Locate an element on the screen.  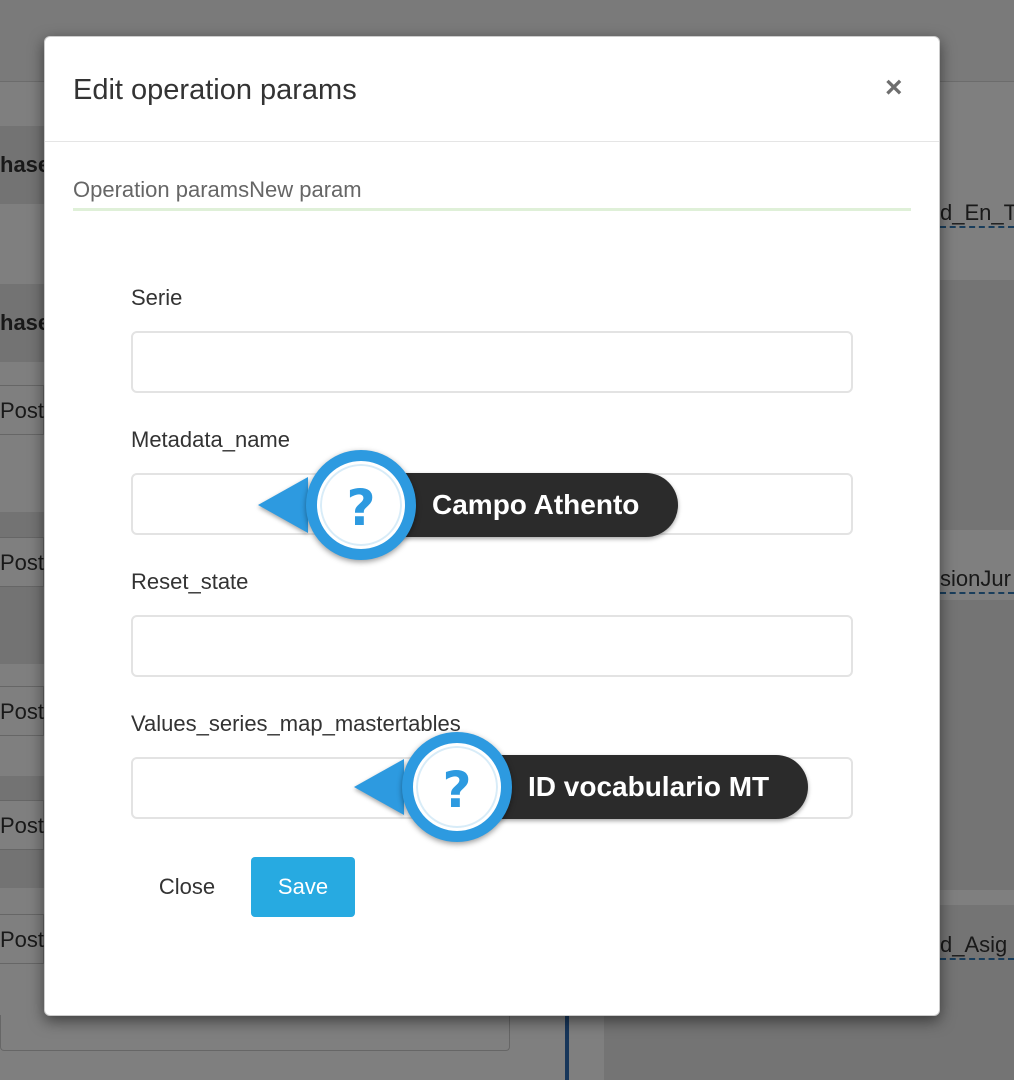
close-button: Close is located at coordinates (187, 887).